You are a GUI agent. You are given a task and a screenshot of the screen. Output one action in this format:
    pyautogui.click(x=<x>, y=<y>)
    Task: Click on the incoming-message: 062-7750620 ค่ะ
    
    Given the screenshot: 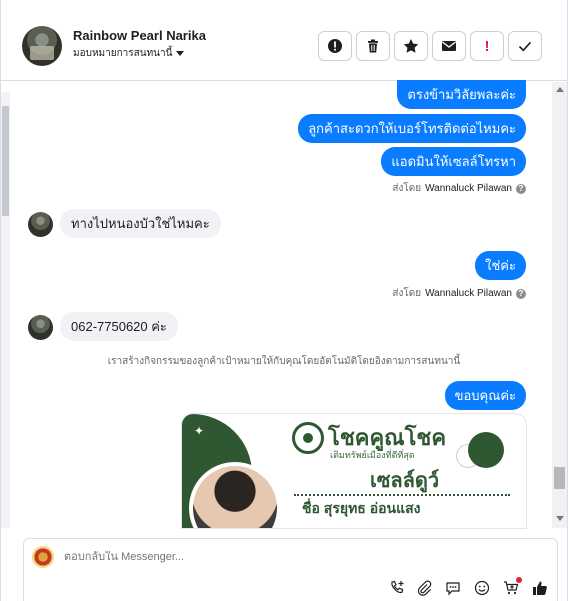 What is the action you would take?
    pyautogui.click(x=119, y=326)
    